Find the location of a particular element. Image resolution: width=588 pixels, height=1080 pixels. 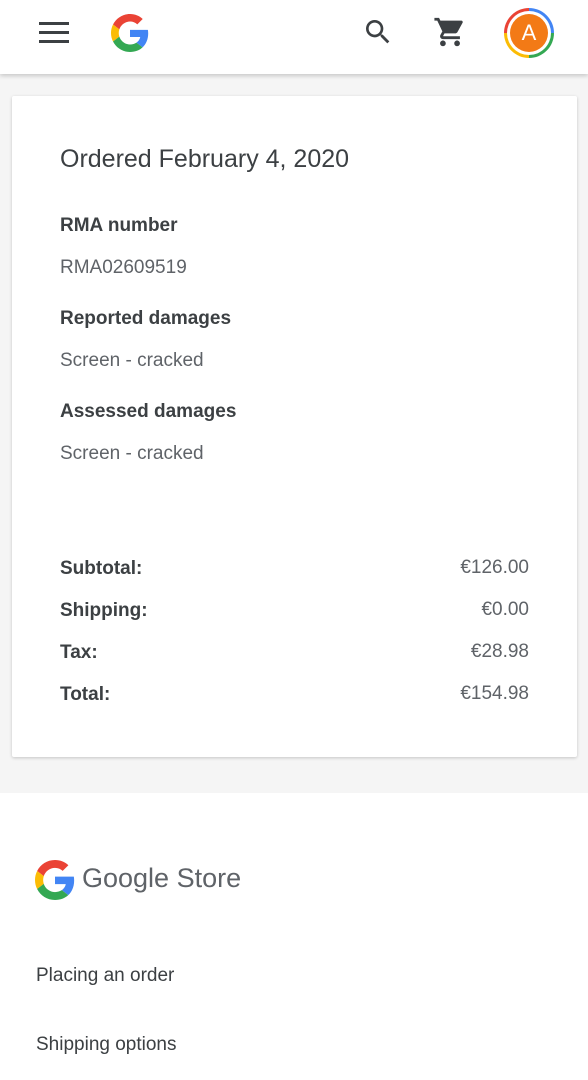

footer-link-shipping-options: Shipping options is located at coordinates (106, 1045).